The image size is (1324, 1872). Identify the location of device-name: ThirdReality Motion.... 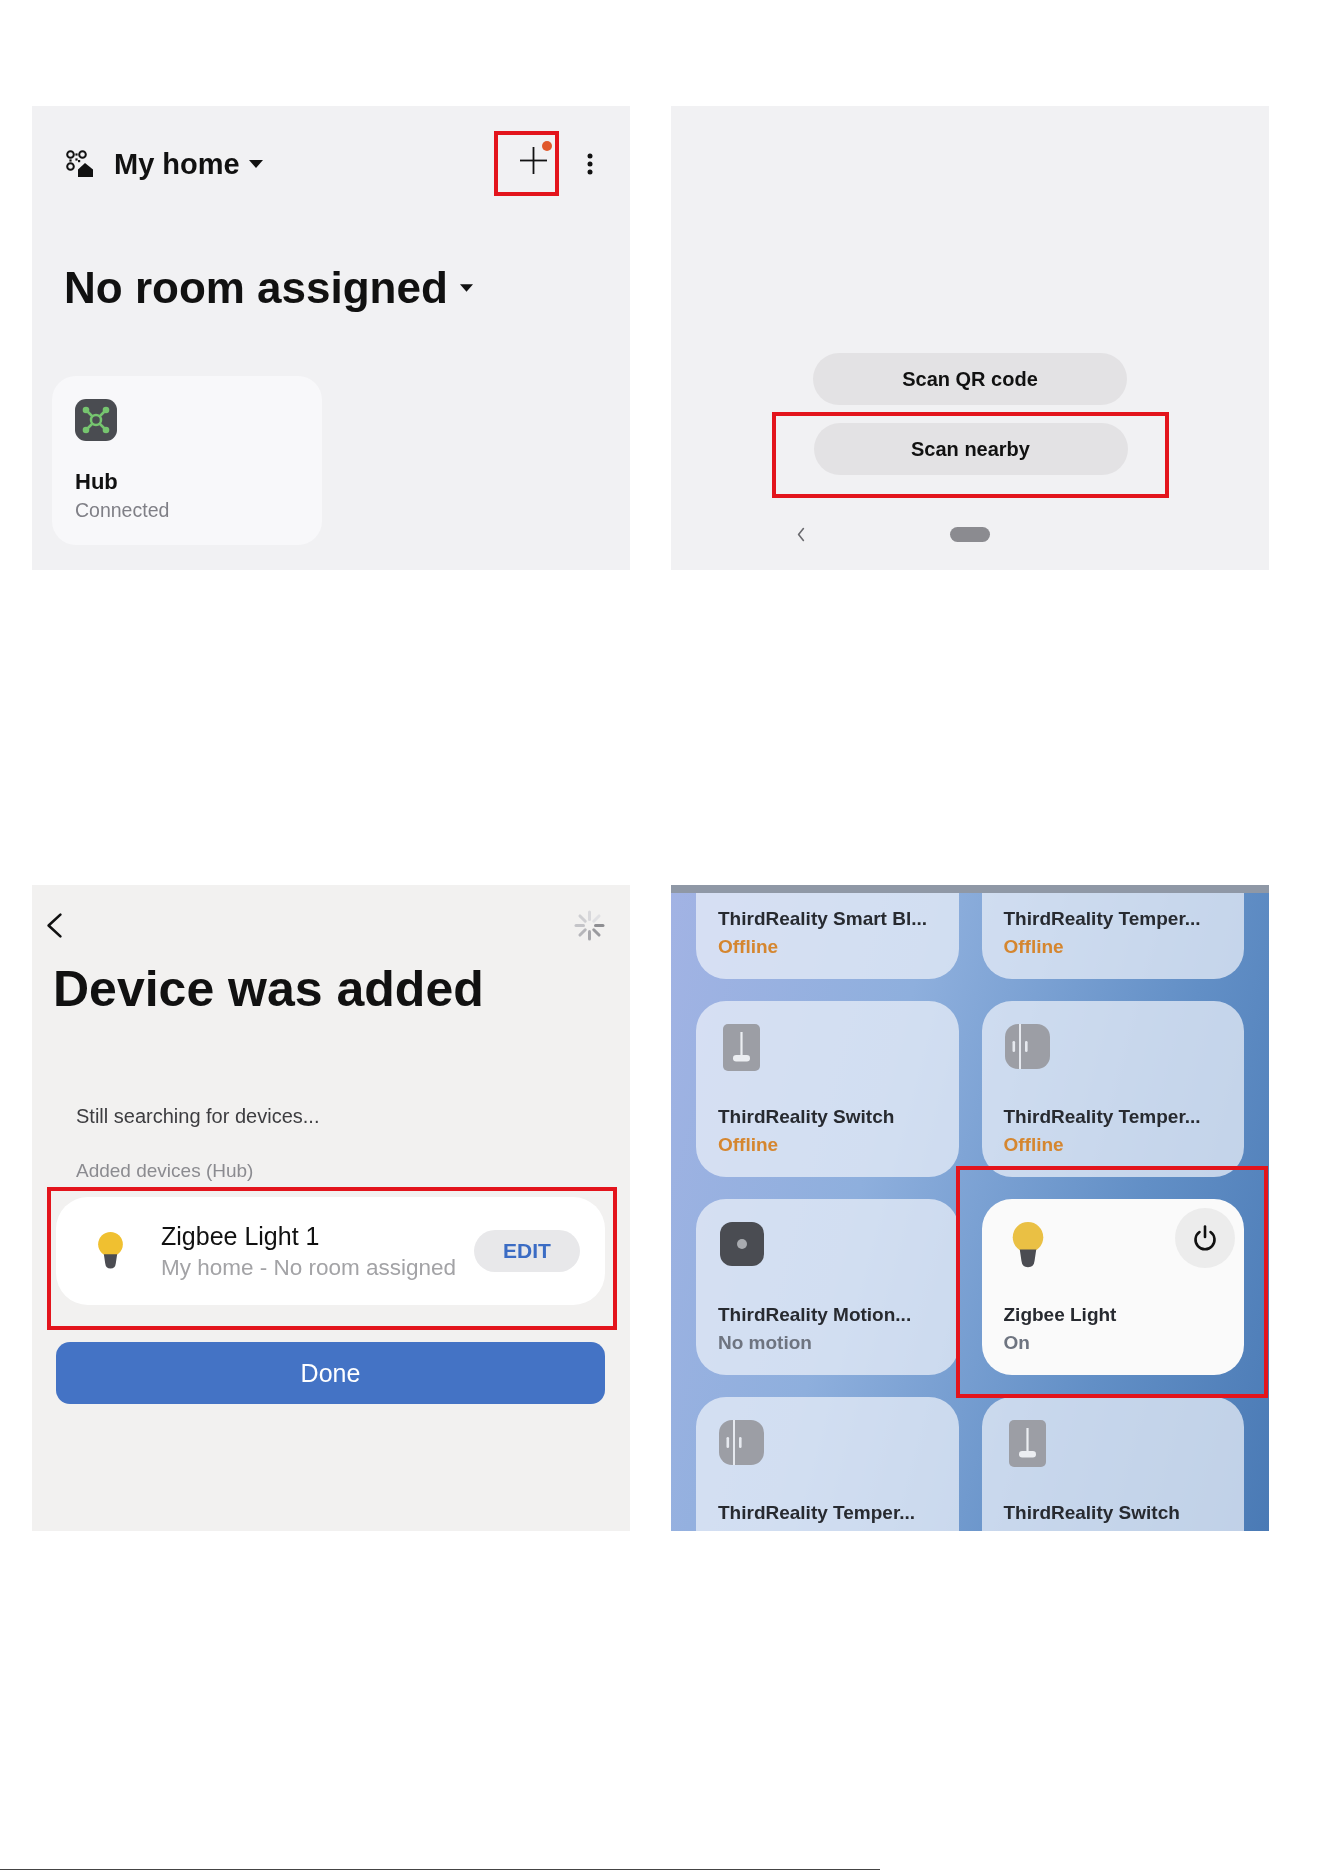
(815, 1315).